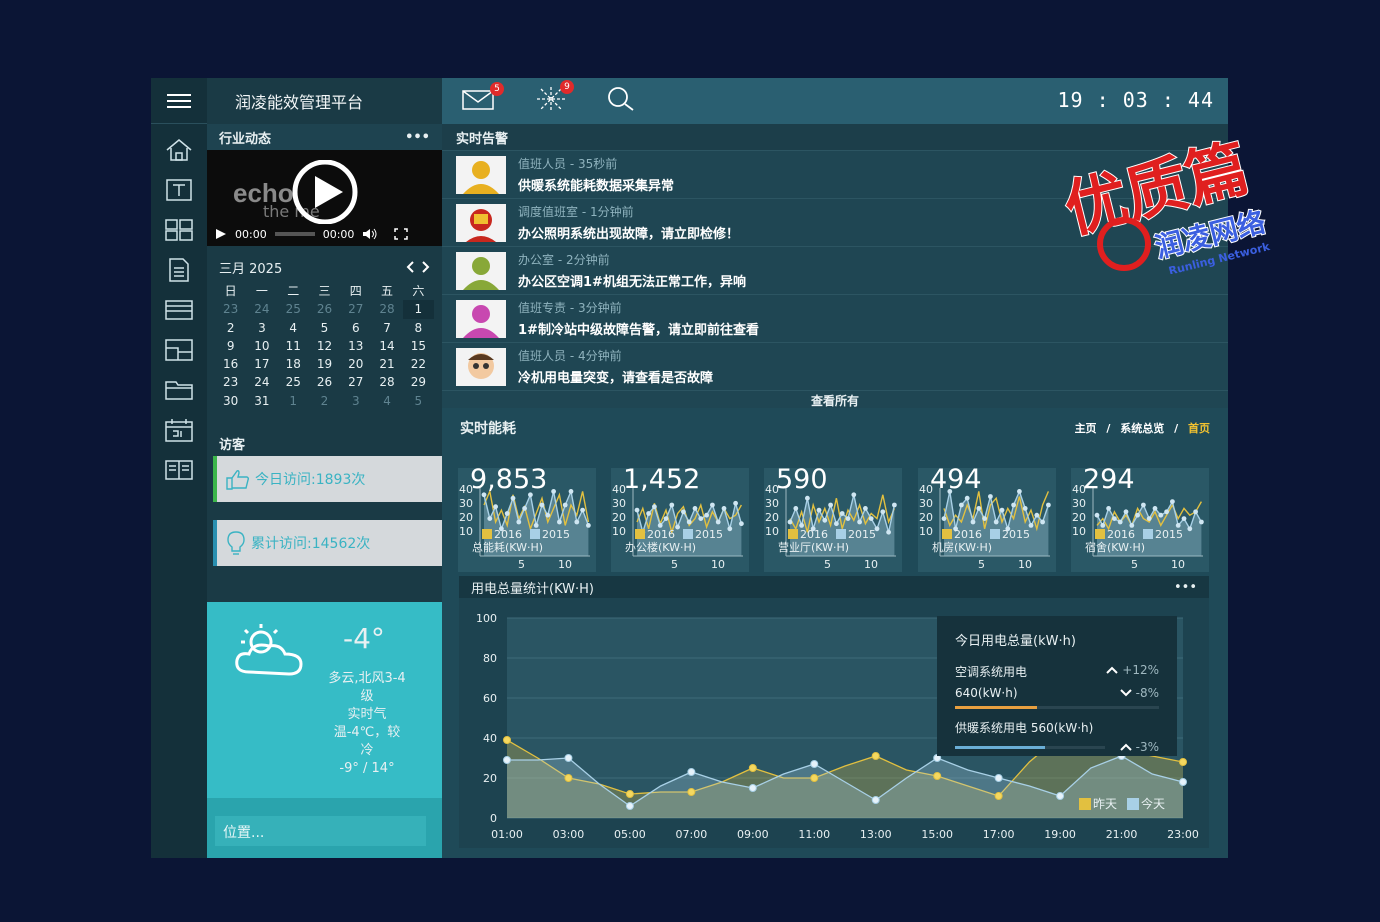 Image resolution: width=1380 pixels, height=922 pixels. Describe the element at coordinates (418, 364) in the screenshot. I see `calendar-day: 22` at that location.